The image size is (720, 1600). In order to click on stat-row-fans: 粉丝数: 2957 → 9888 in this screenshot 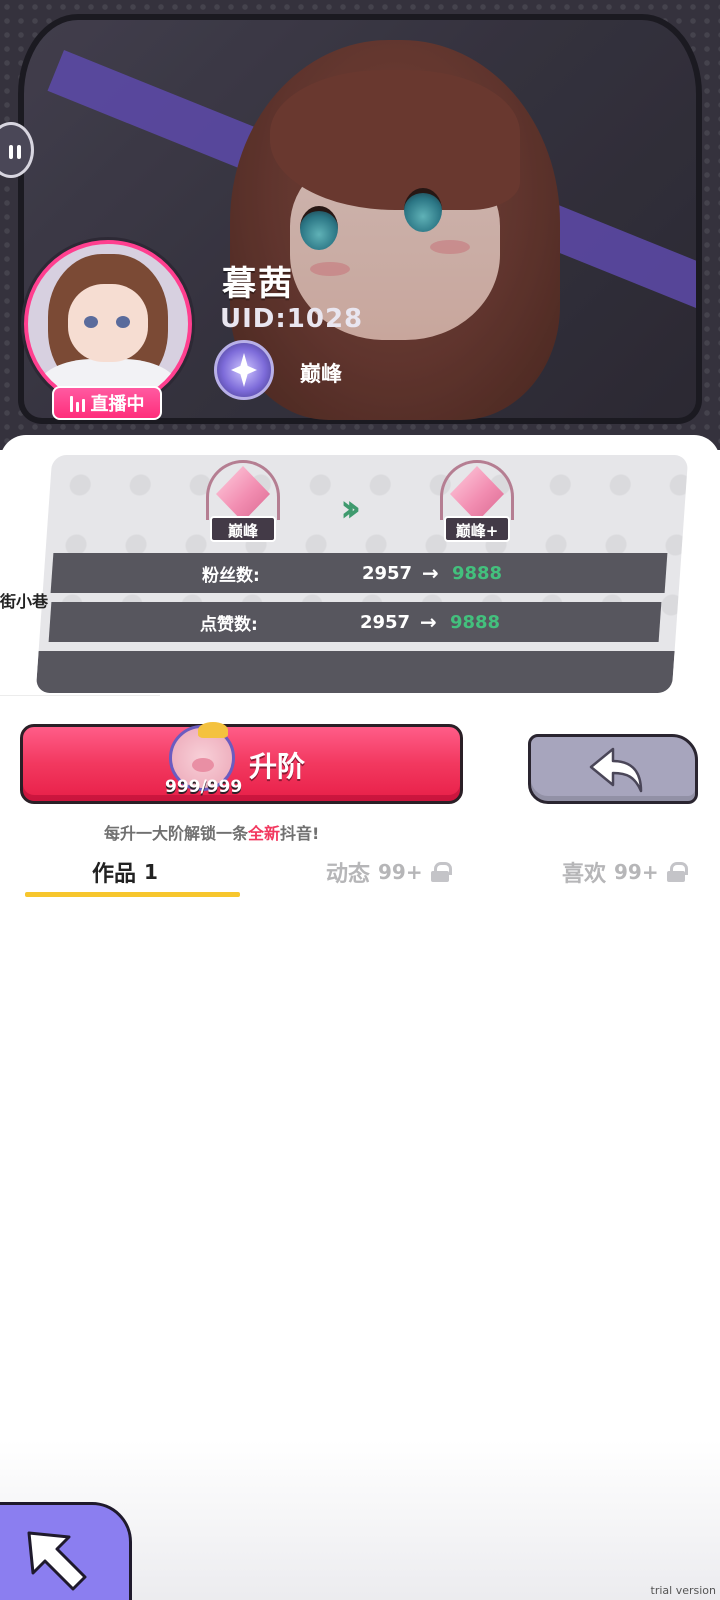, I will do `click(359, 573)`.